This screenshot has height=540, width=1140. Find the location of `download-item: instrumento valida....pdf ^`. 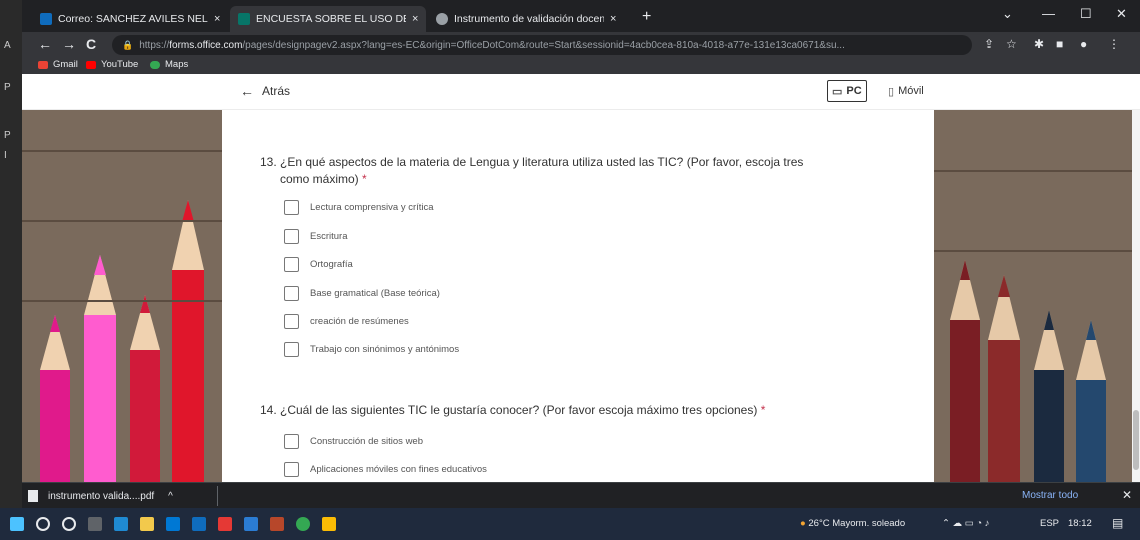

download-item: instrumento valida....pdf ^ is located at coordinates (123, 496).